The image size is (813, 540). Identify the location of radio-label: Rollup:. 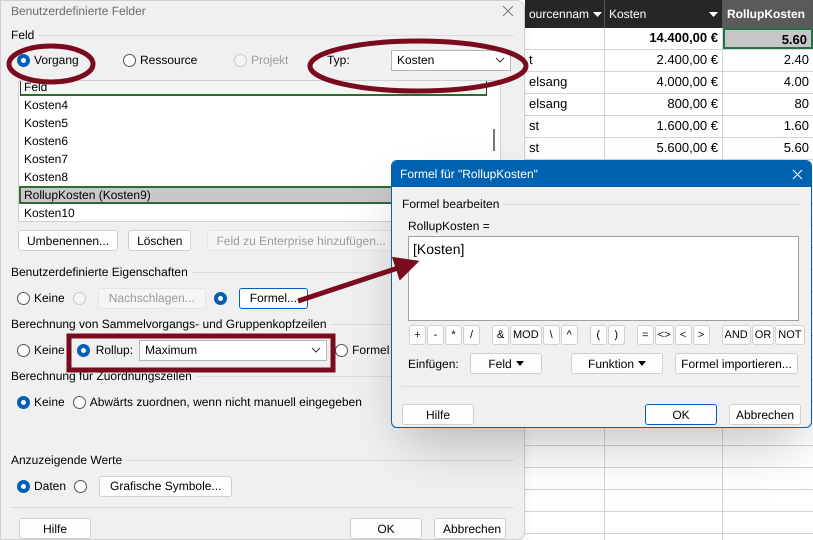
(115, 350).